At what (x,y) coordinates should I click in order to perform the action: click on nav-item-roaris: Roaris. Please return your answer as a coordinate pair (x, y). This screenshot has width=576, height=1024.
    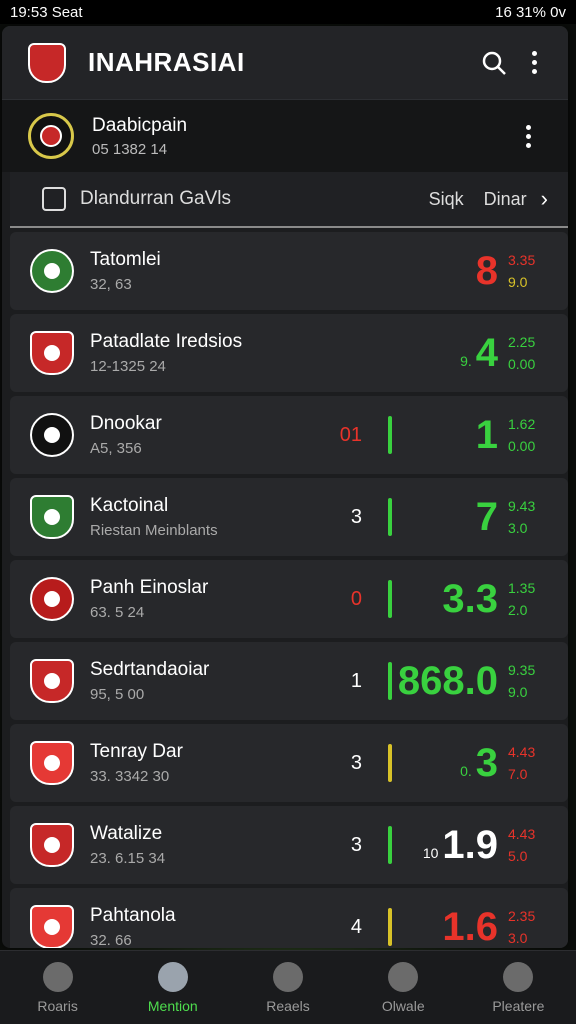
    Looking at the image, I should click on (57, 987).